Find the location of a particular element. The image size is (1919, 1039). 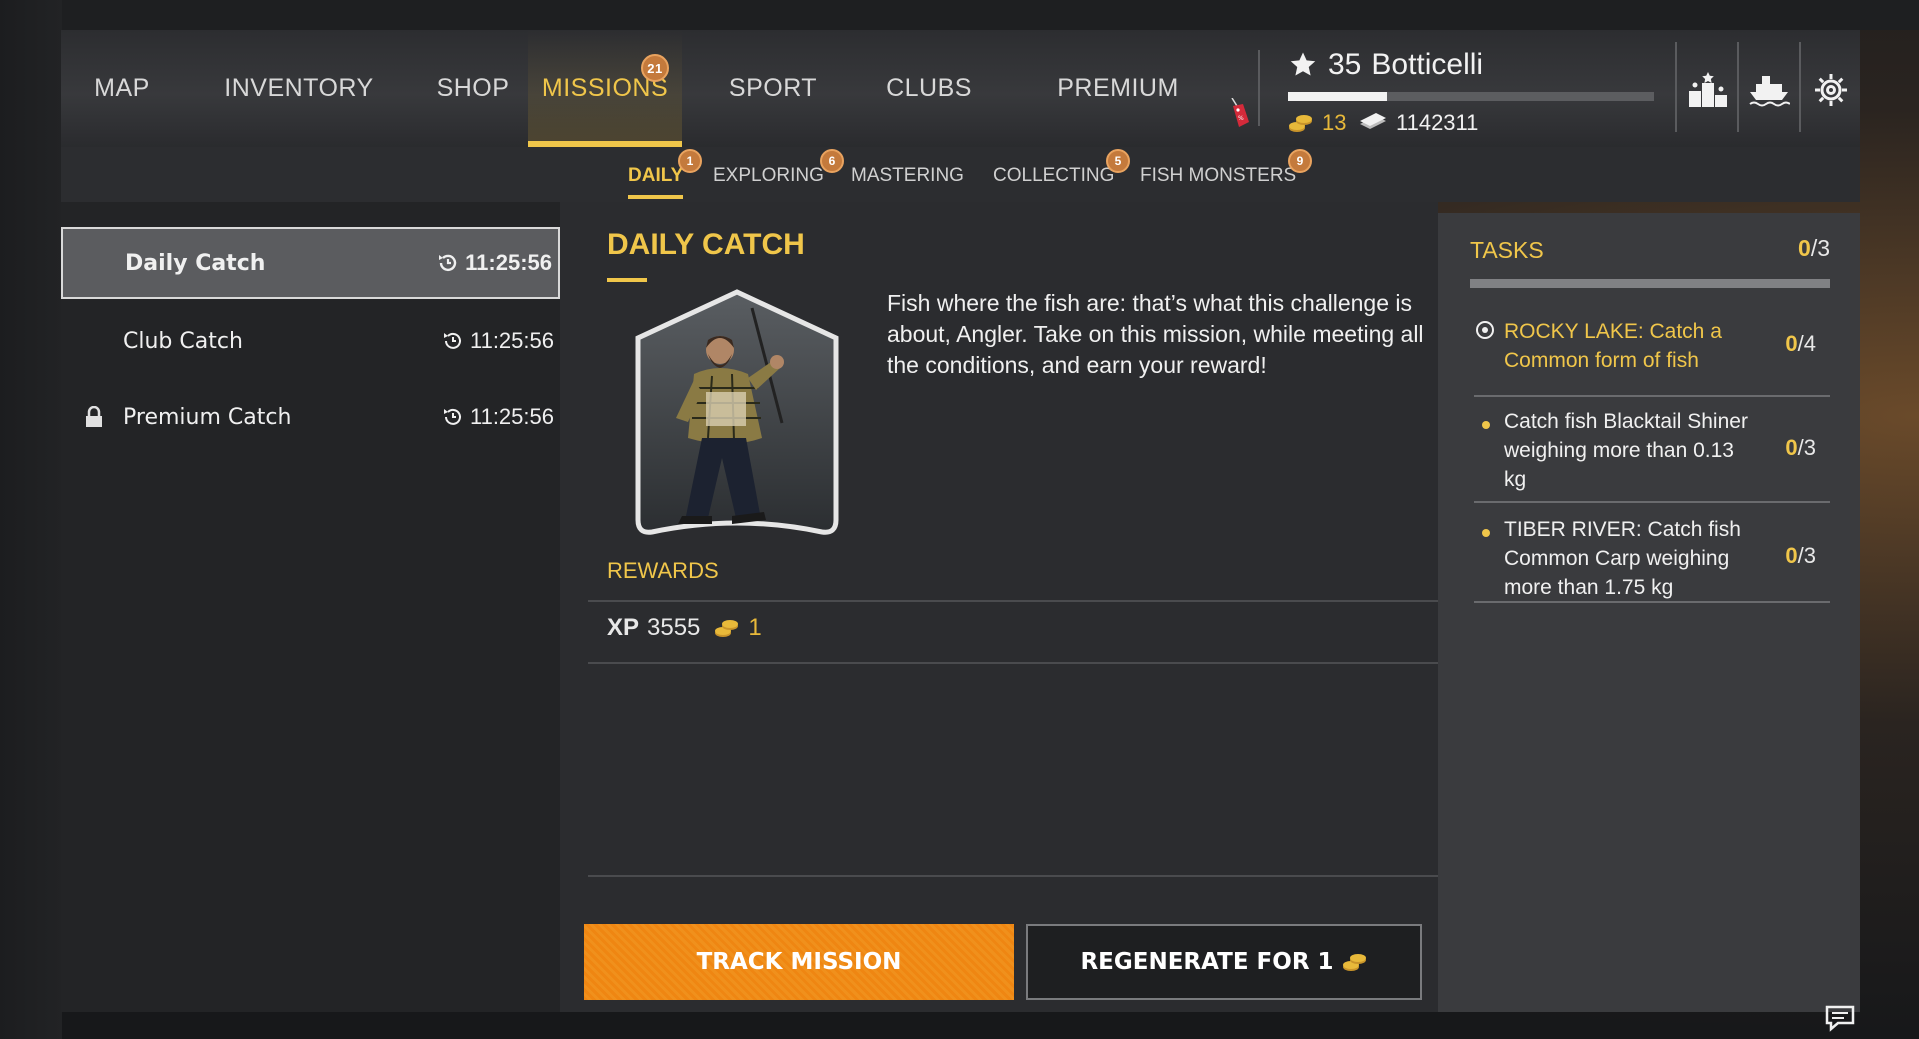

regenerate-button: REGENERATE FOR 1 is located at coordinates (1224, 962).